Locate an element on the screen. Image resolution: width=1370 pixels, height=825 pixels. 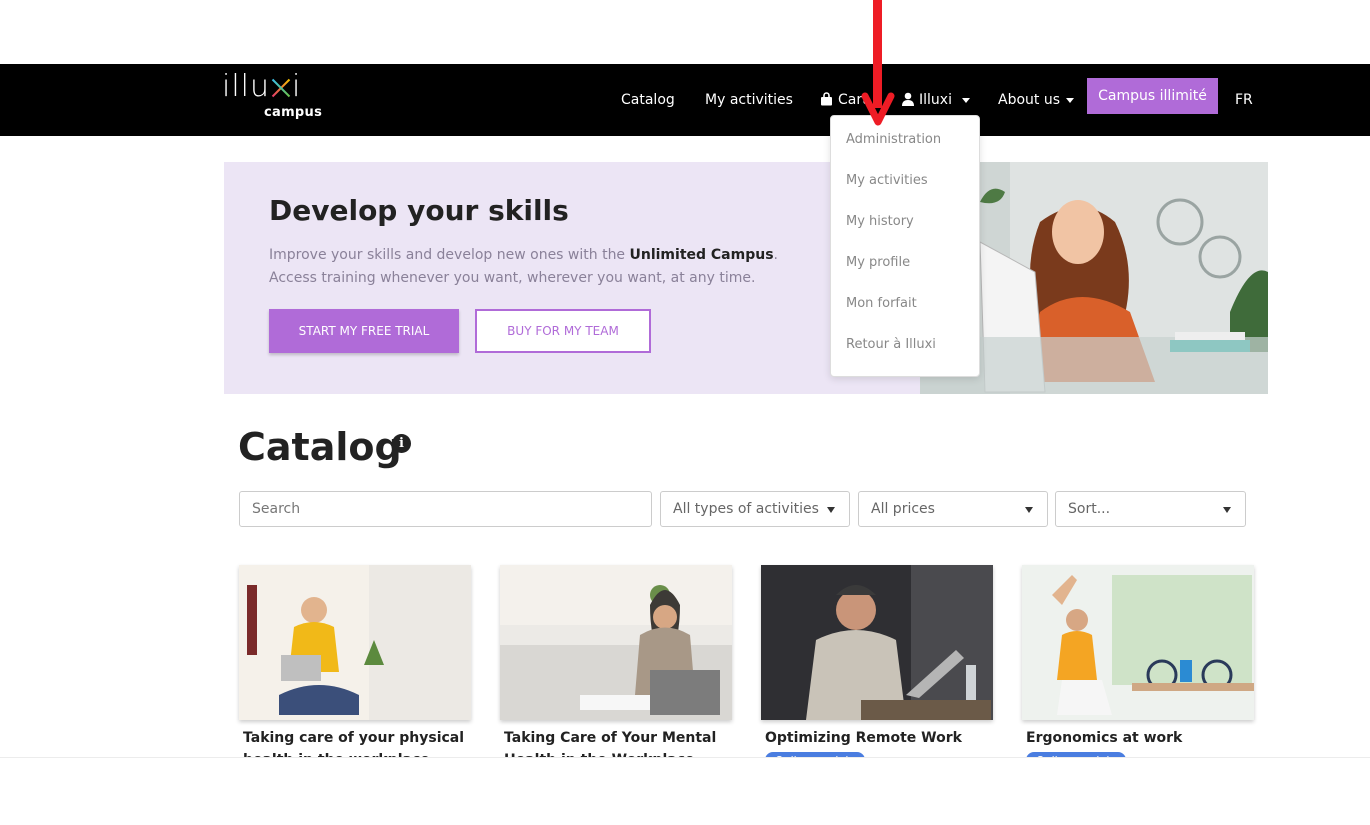
start-free-trial-button: START MY FREE TRIAL is located at coordinates (364, 331).